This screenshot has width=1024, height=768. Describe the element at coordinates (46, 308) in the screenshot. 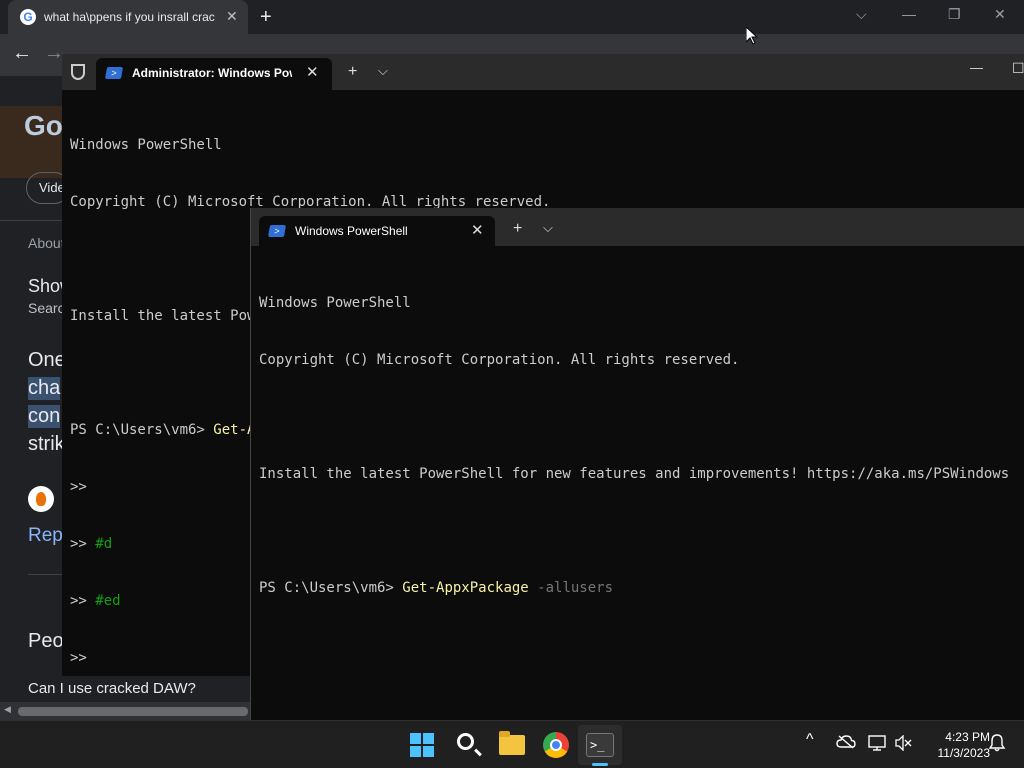

I see `search-instead-text: Searc` at that location.